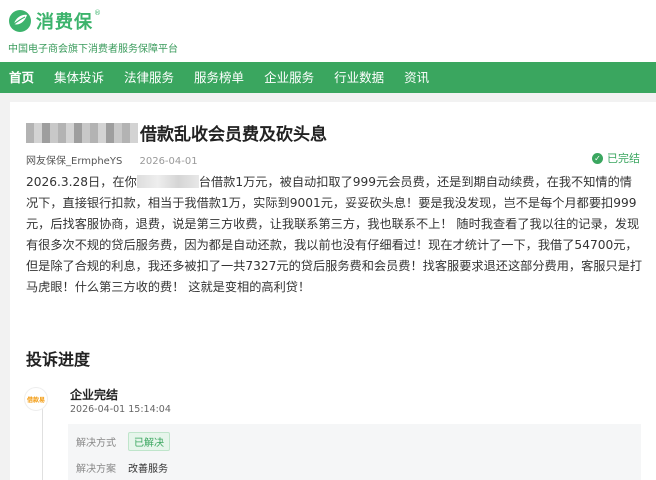 Image resolution: width=656 pixels, height=480 pixels. What do you see at coordinates (69, 77) in the screenshot?
I see `nav-item-group-complaints: 集体投诉` at bounding box center [69, 77].